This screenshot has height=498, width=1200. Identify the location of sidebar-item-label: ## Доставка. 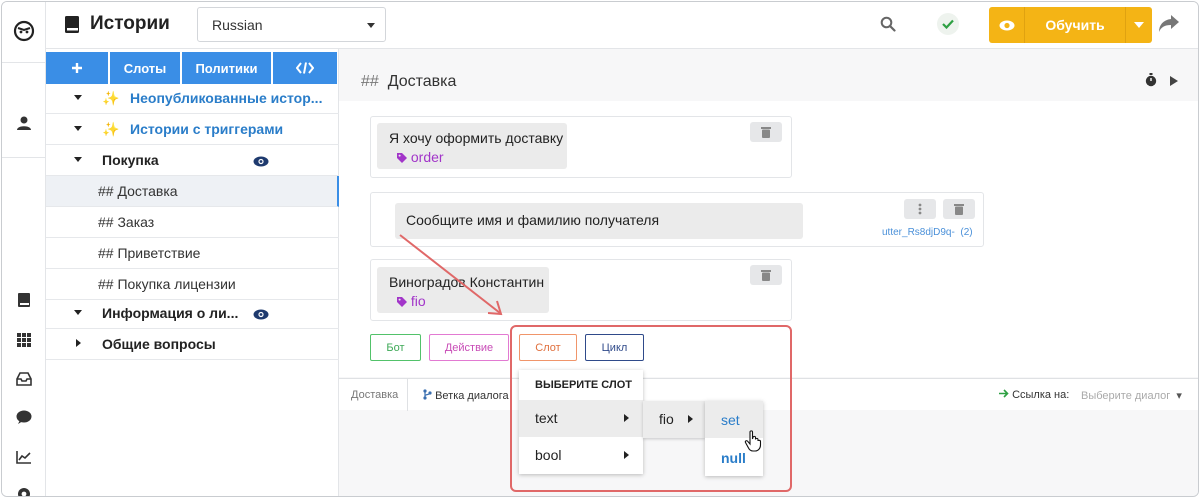
(138, 191).